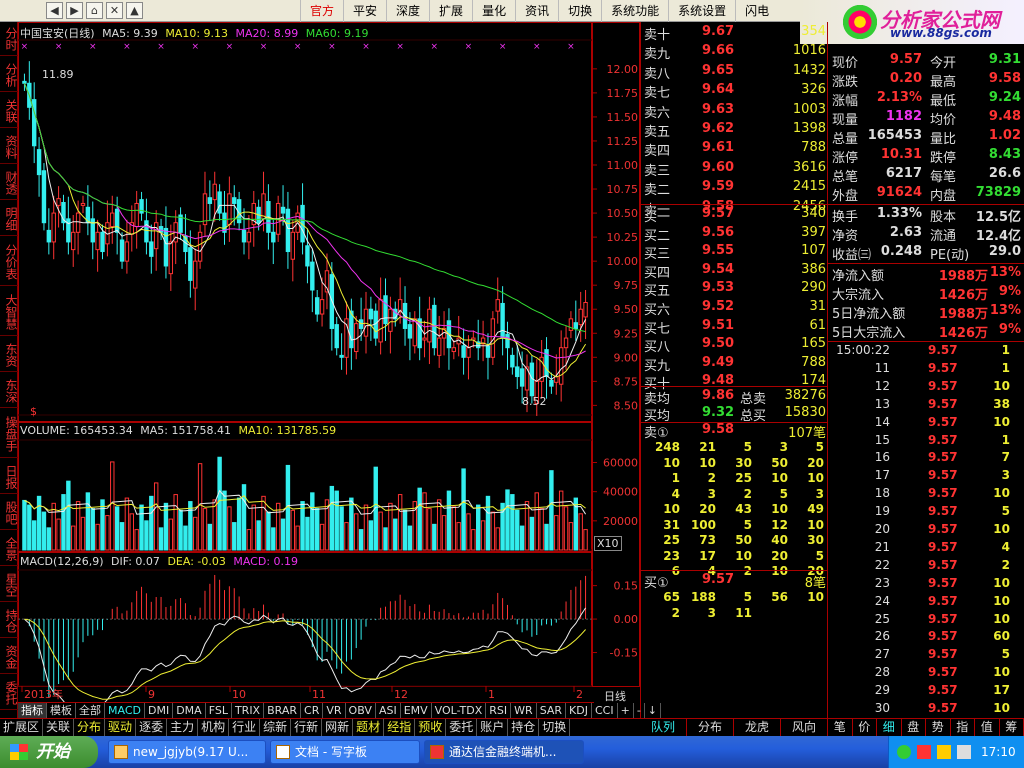  What do you see at coordinates (899, 213) in the screenshot?
I see `stat-value: 1.33%` at bounding box center [899, 213].